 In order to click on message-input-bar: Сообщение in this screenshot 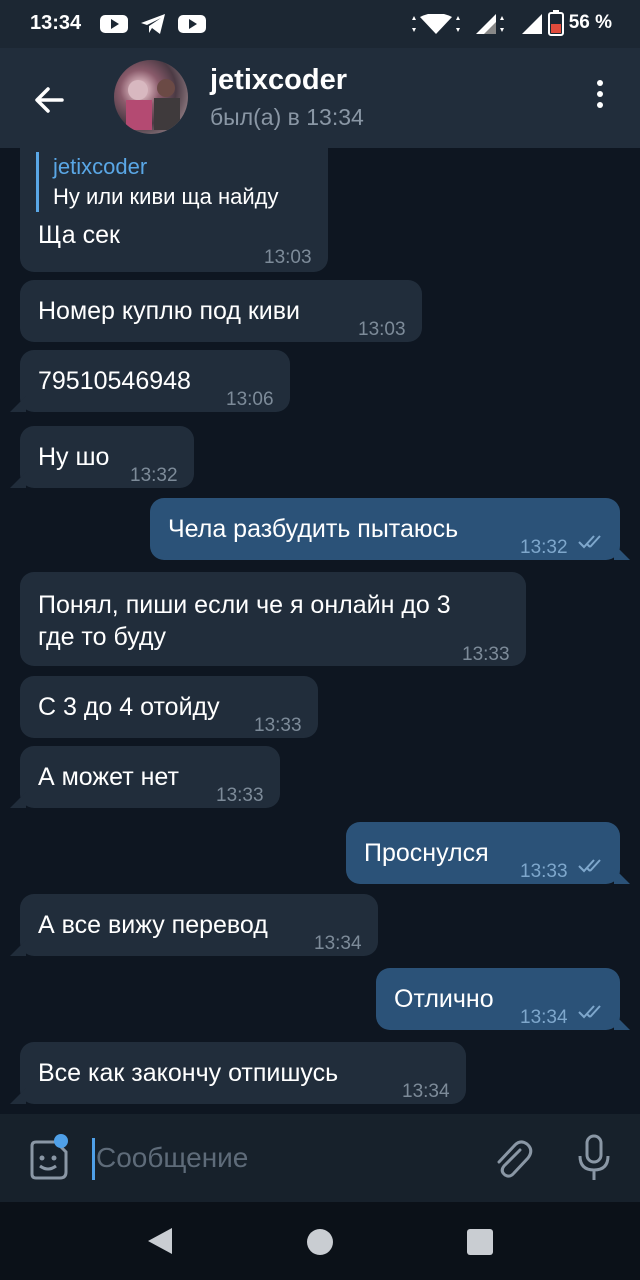, I will do `click(320, 1158)`.